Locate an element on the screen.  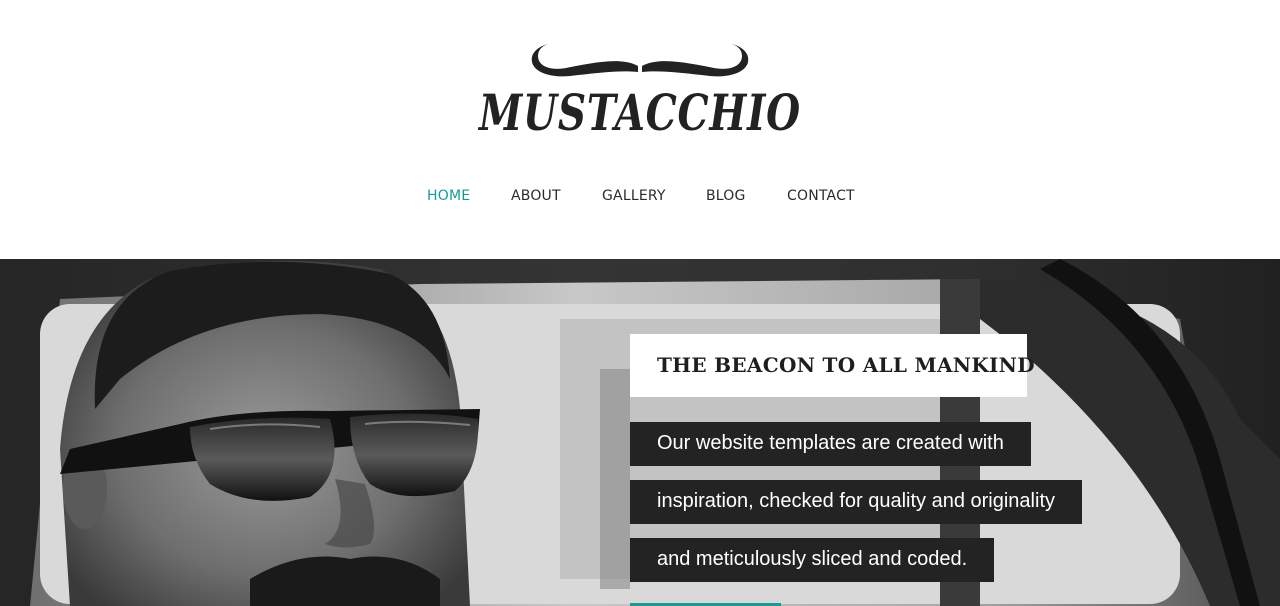
hero-text: and meticulously sliced and coded. is located at coordinates (812, 559).